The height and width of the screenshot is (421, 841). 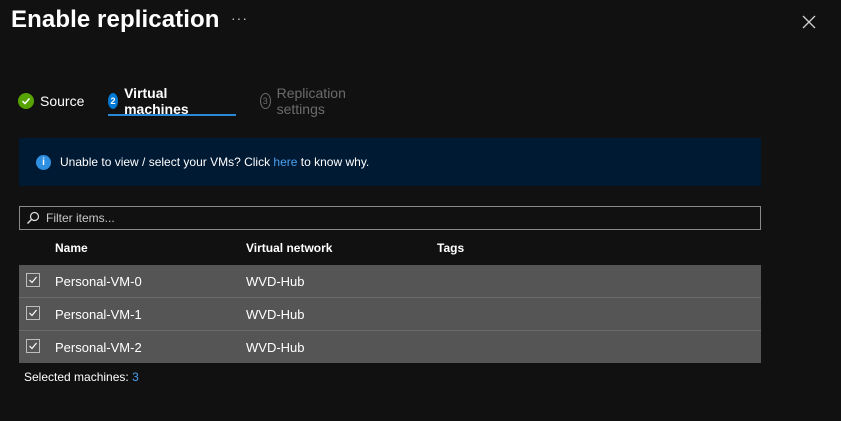 What do you see at coordinates (62, 101) in the screenshot?
I see `step-source-label: Source` at bounding box center [62, 101].